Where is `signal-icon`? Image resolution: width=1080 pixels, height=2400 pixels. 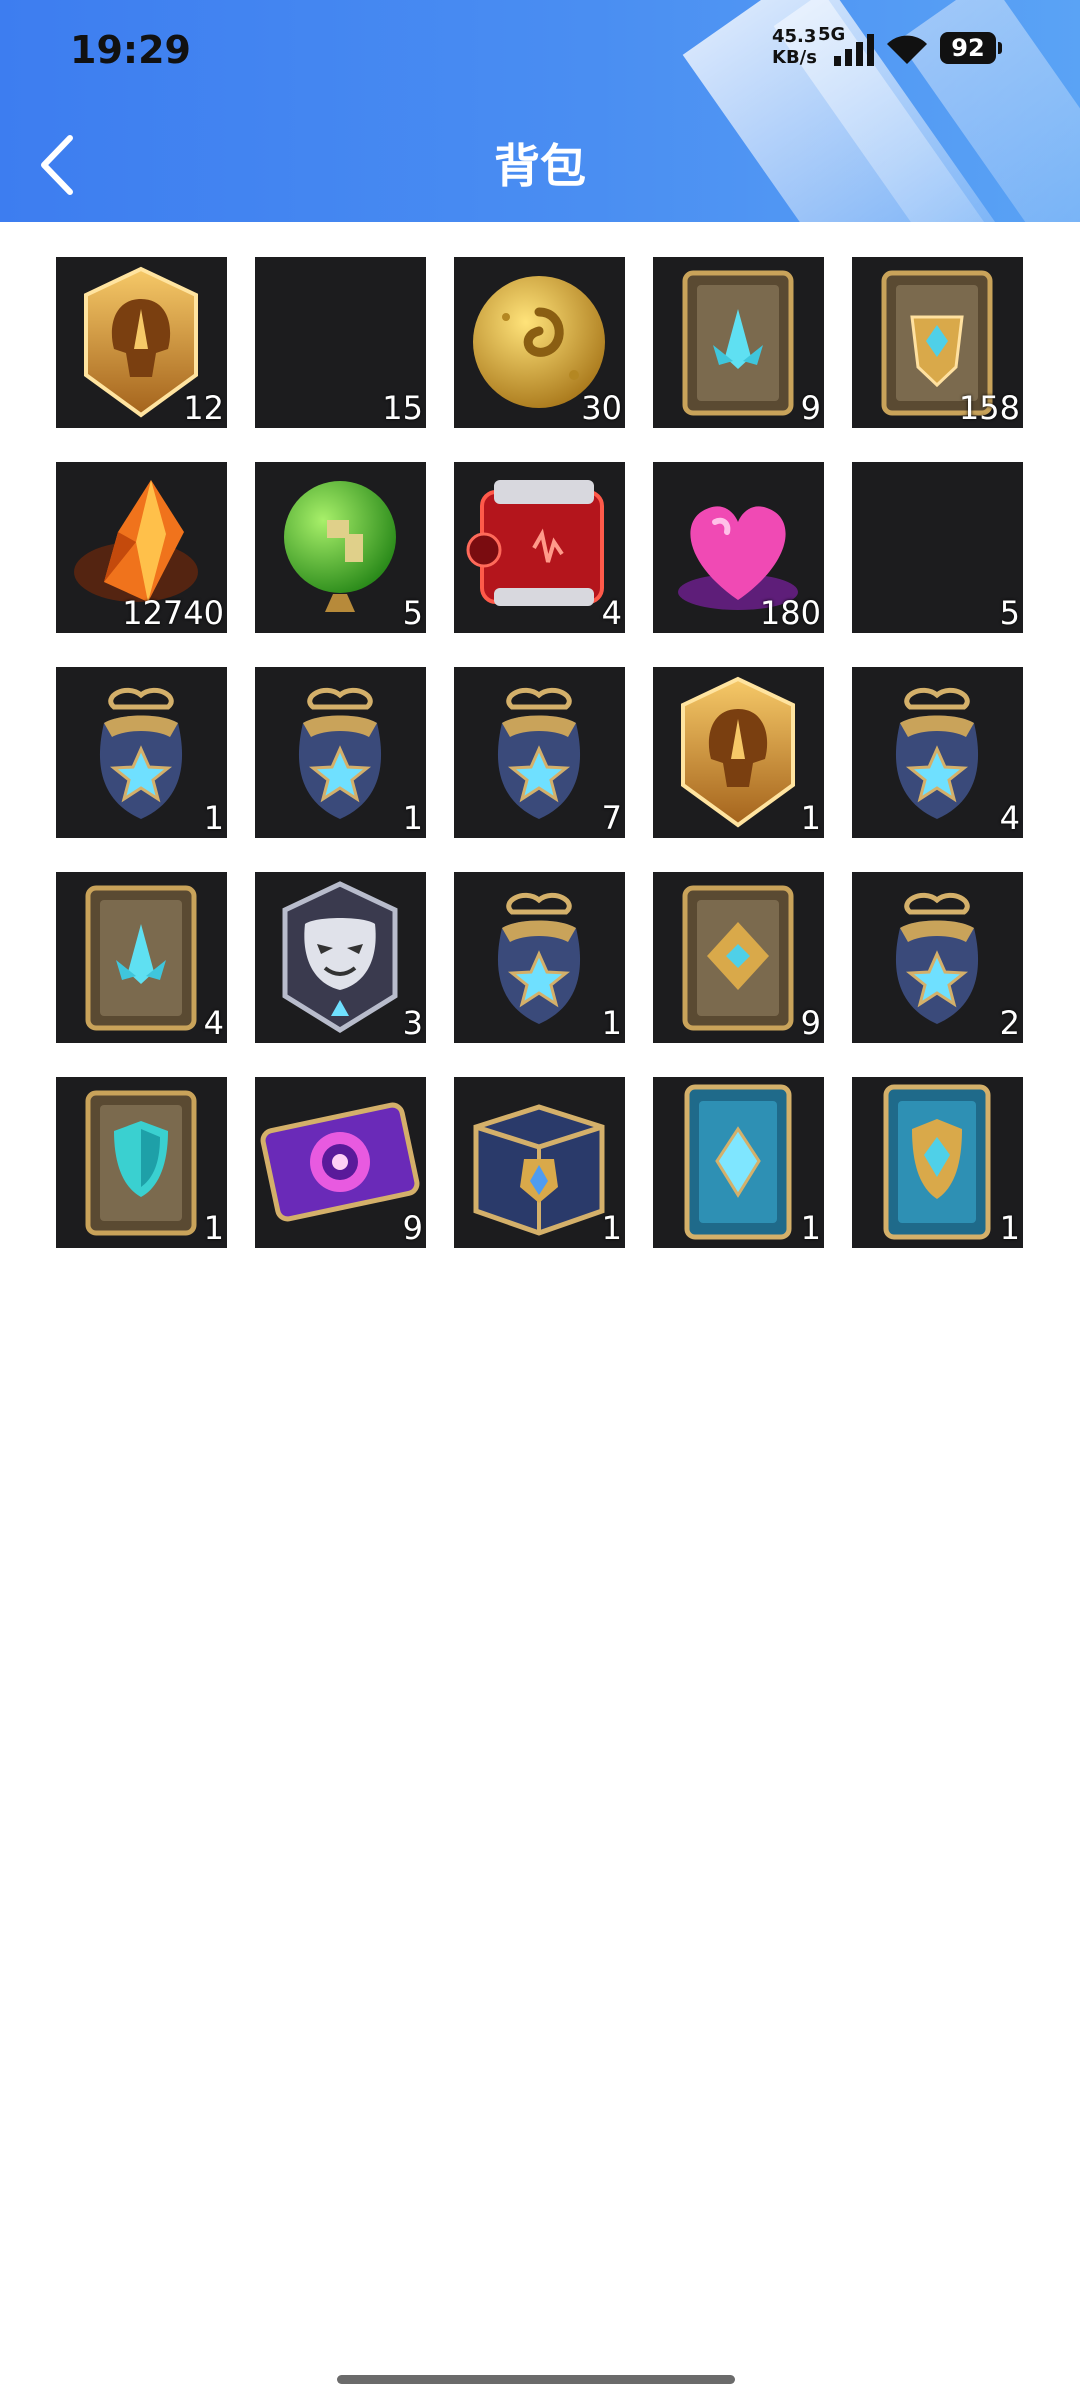 signal-icon is located at coordinates (854, 50).